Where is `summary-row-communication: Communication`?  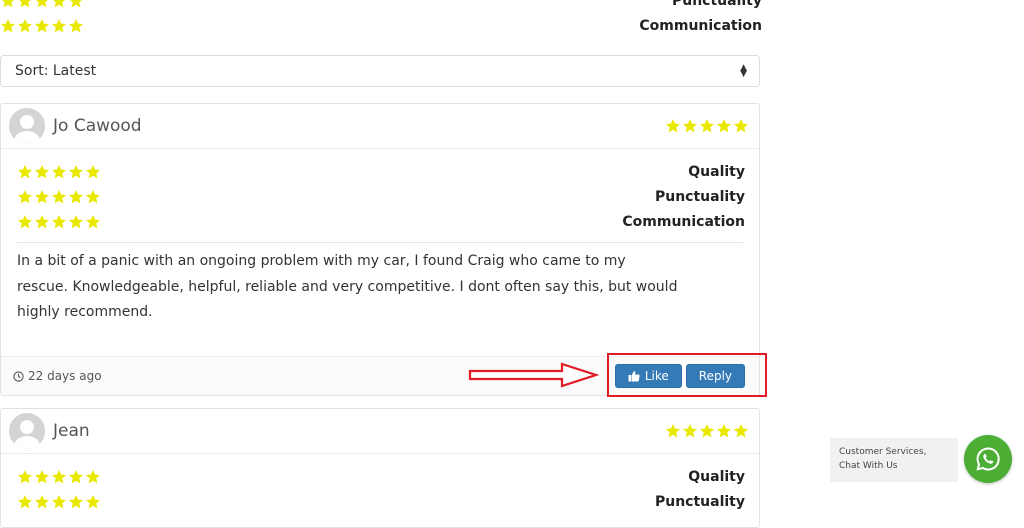
summary-row-communication: Communication is located at coordinates (381, 25).